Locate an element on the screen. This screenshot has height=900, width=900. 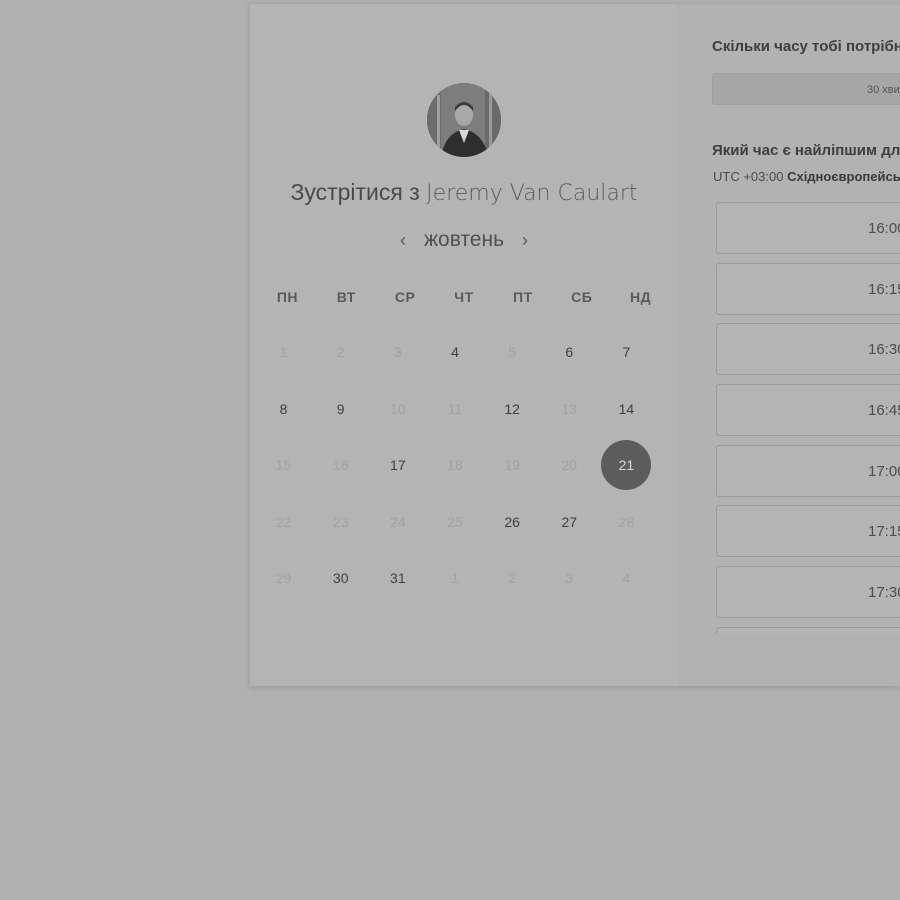
calendar-day: 29 is located at coordinates (283, 578).